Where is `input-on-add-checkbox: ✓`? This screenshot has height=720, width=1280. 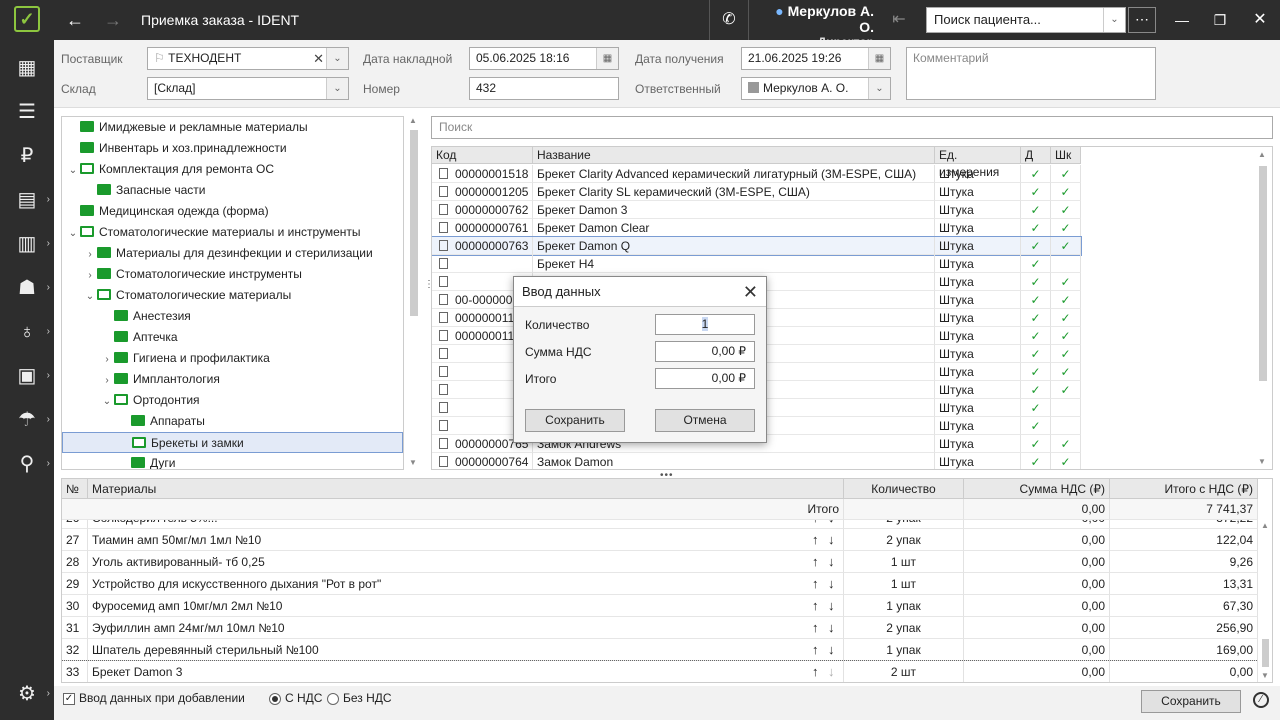 input-on-add-checkbox: ✓ is located at coordinates (69, 699).